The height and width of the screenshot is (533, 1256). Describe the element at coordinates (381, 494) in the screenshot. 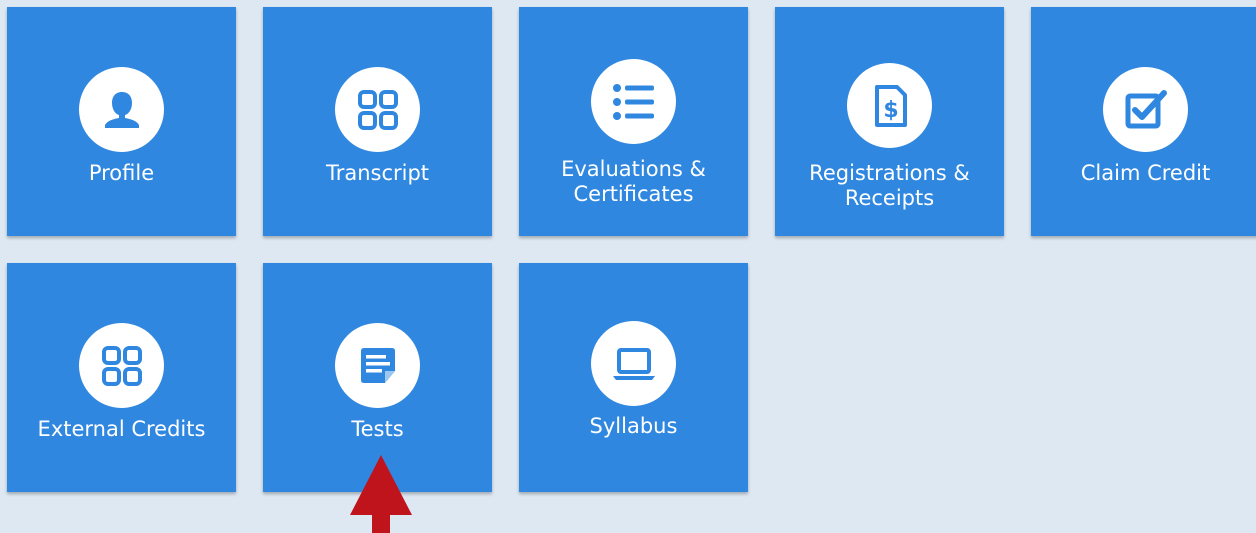

I see `up-arrow-indicator` at that location.